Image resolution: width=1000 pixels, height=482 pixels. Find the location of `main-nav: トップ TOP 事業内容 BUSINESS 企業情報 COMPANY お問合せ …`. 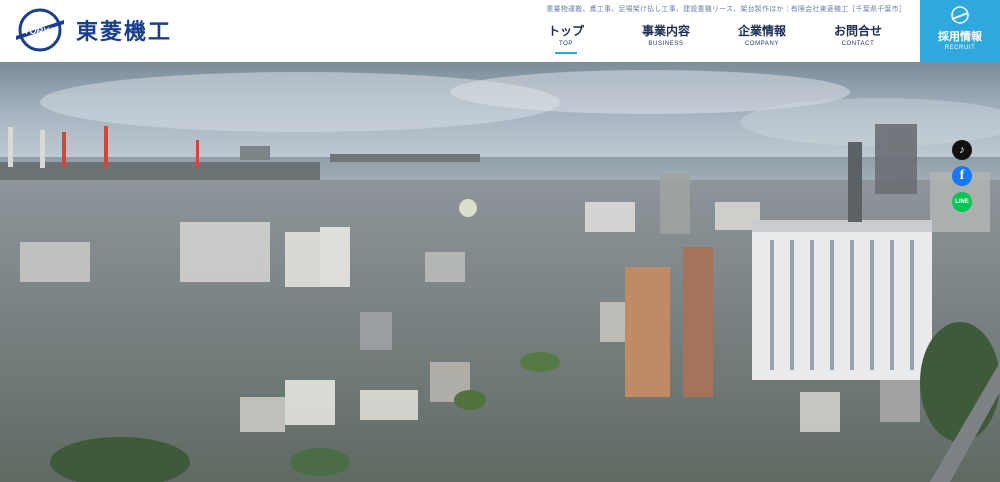

main-nav: トップ TOP 事業内容 BUSINESS 企業情報 COMPANY お問合せ … is located at coordinates (722, 39).